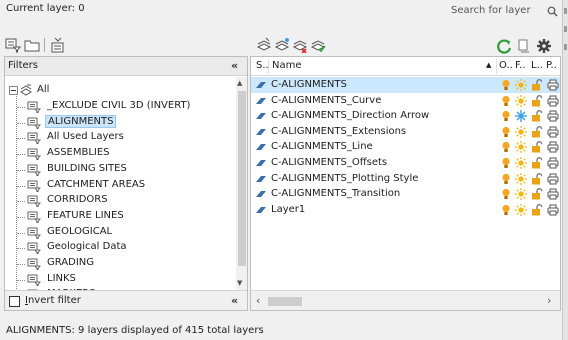  What do you see at coordinates (405, 101) in the screenshot?
I see `layer-row: C-ALIGNMENTS_Curve` at bounding box center [405, 101].